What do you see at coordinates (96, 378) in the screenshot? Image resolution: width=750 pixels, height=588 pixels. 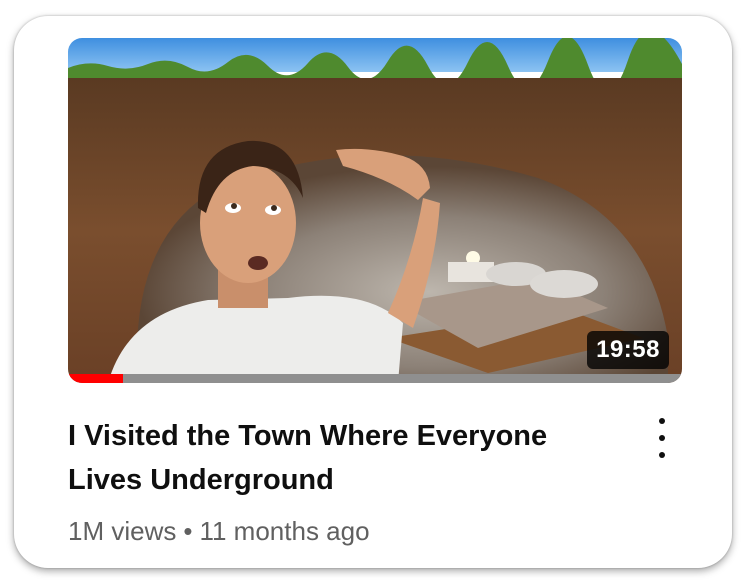 I see `watch-progress-fill` at bounding box center [96, 378].